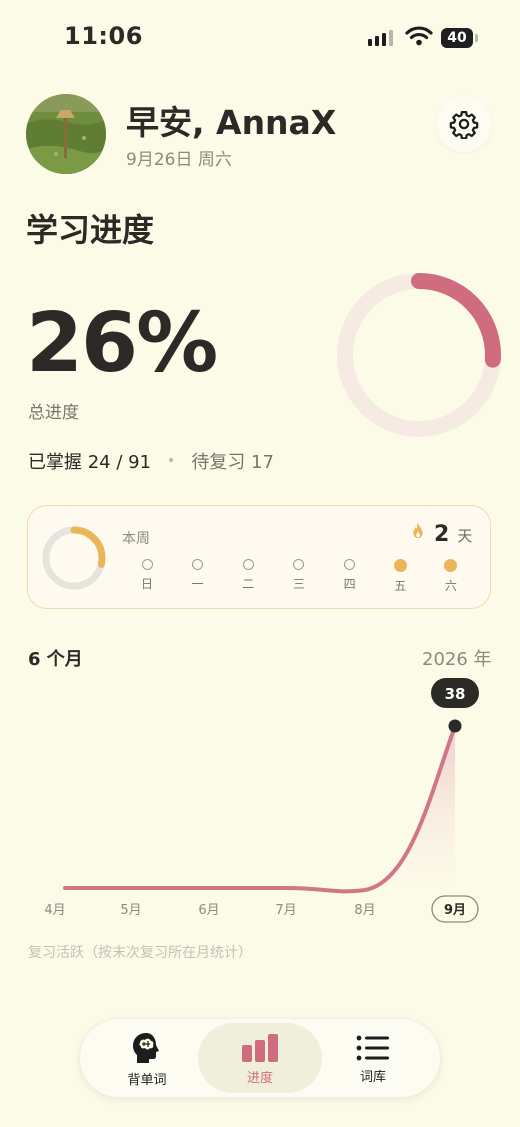 The image size is (520, 1127). Describe the element at coordinates (179, 160) in the screenshot. I see `date-label: 9月26日 周六` at that location.